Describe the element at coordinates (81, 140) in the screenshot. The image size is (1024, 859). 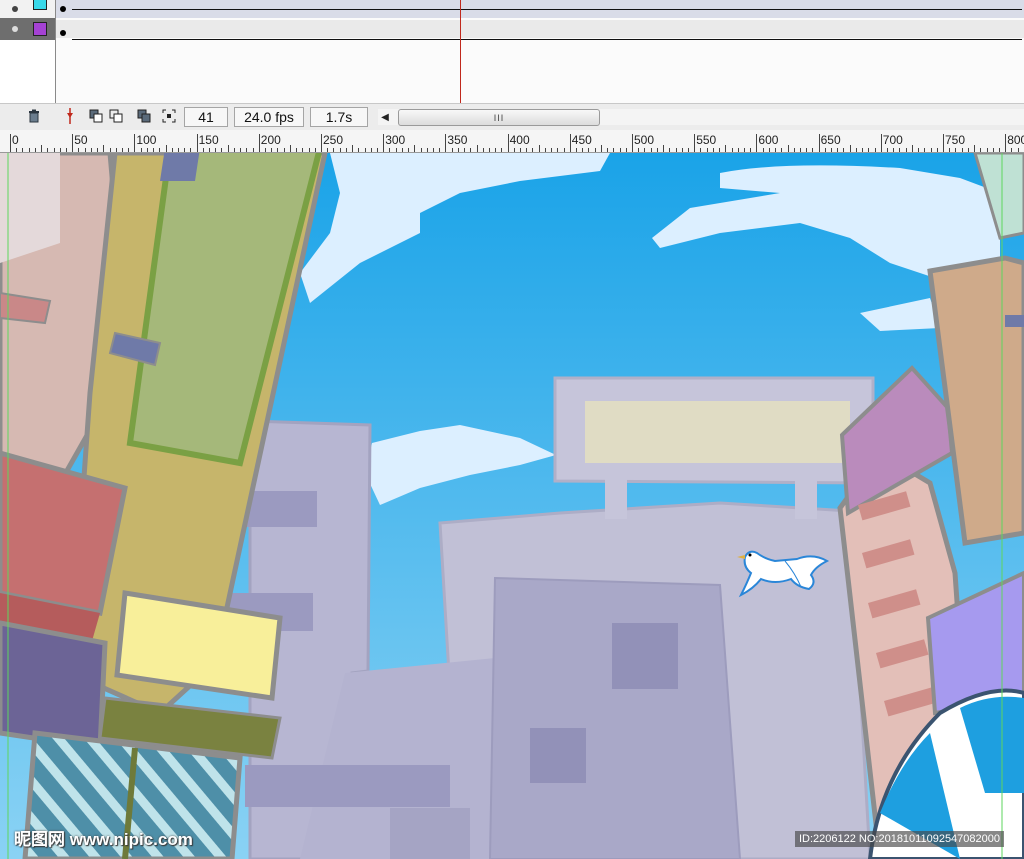
I see `ruler-label: 50` at that location.